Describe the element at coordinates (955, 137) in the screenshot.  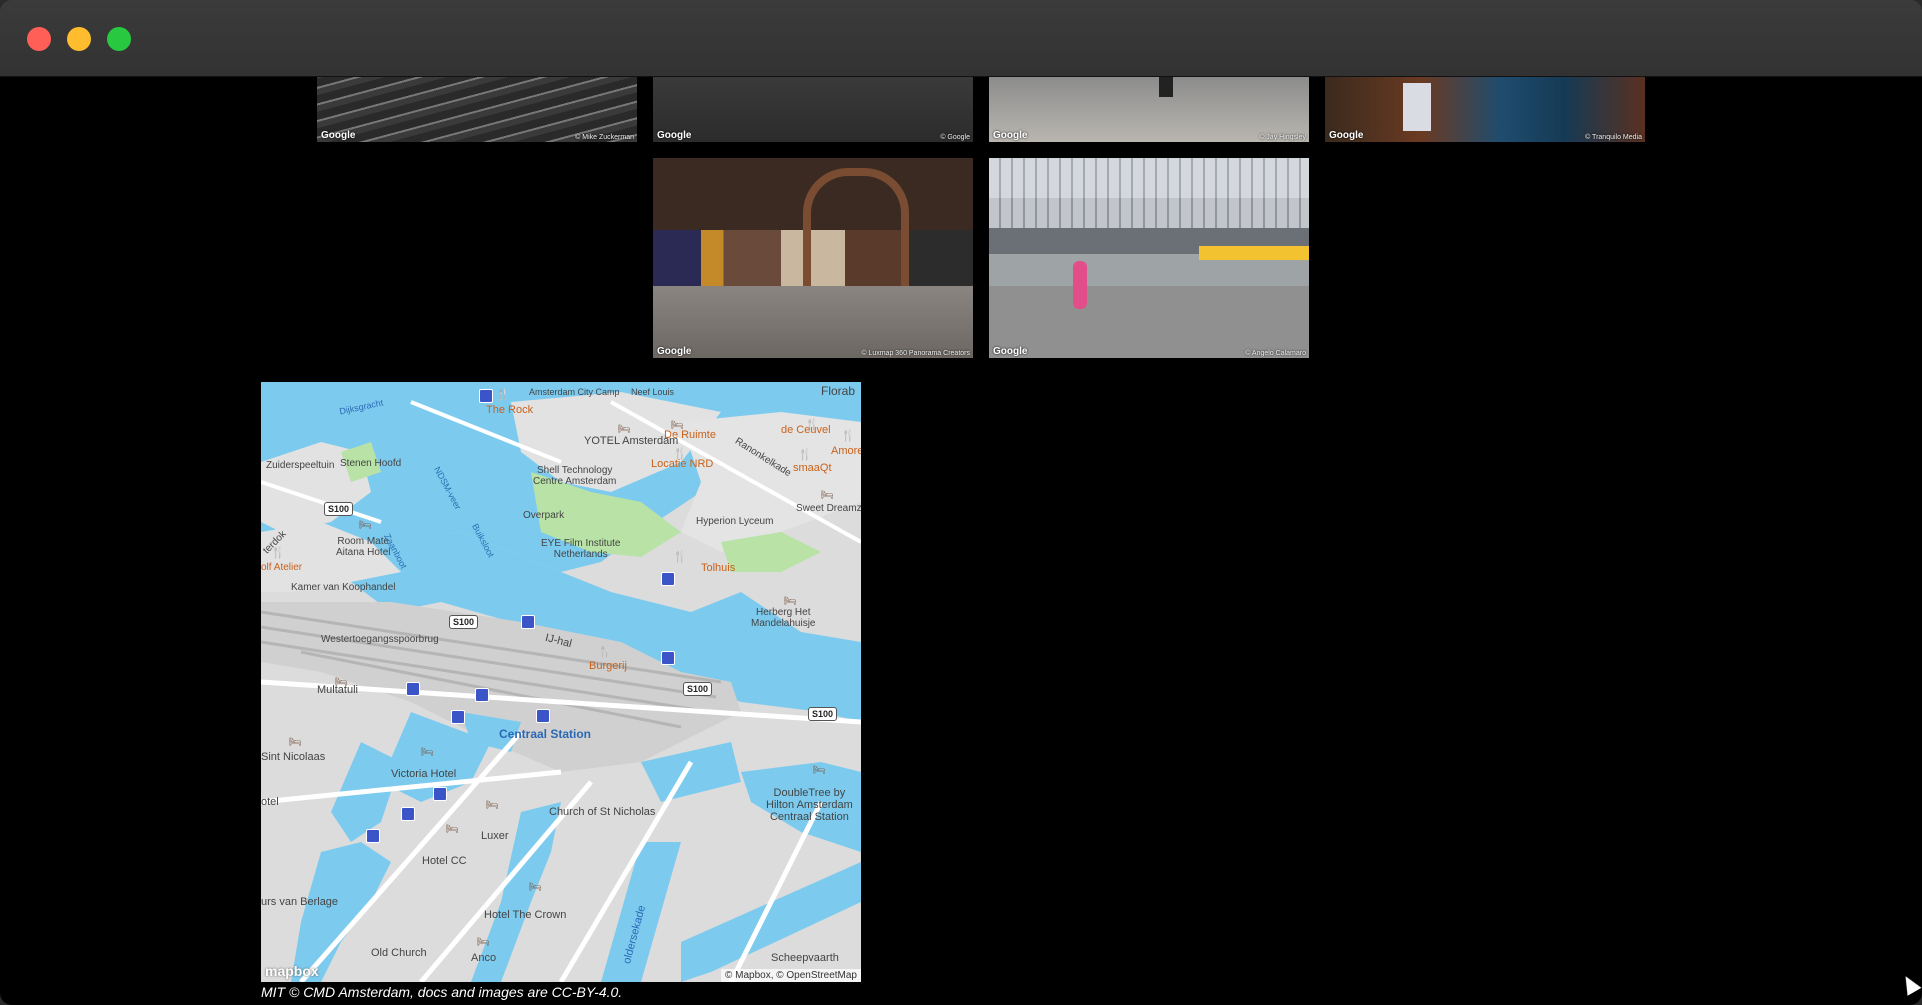
I see `photo-credit: © Google` at that location.